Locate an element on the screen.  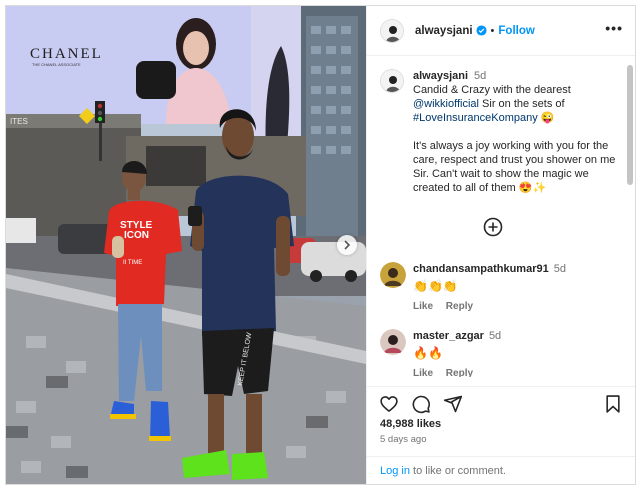
chevron-right-icon is located at coordinates (347, 245).